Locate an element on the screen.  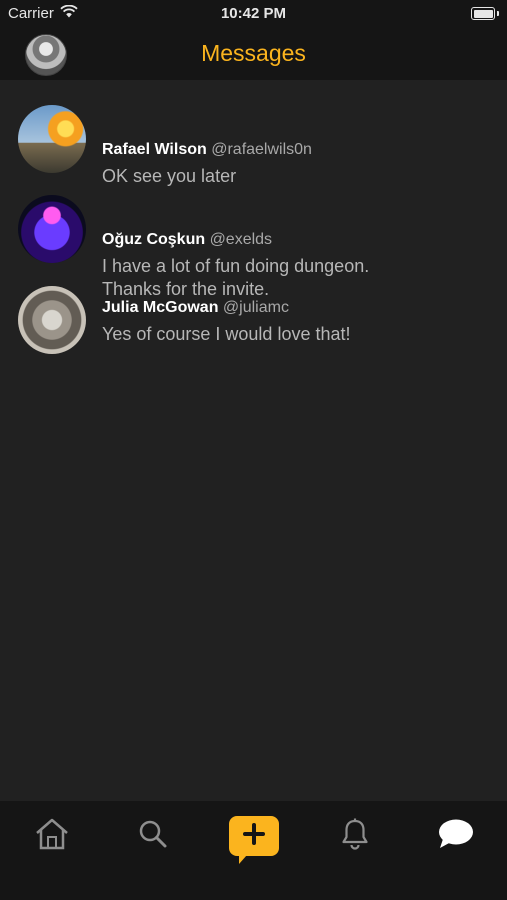
page-title: Messages is located at coordinates (253, 53).